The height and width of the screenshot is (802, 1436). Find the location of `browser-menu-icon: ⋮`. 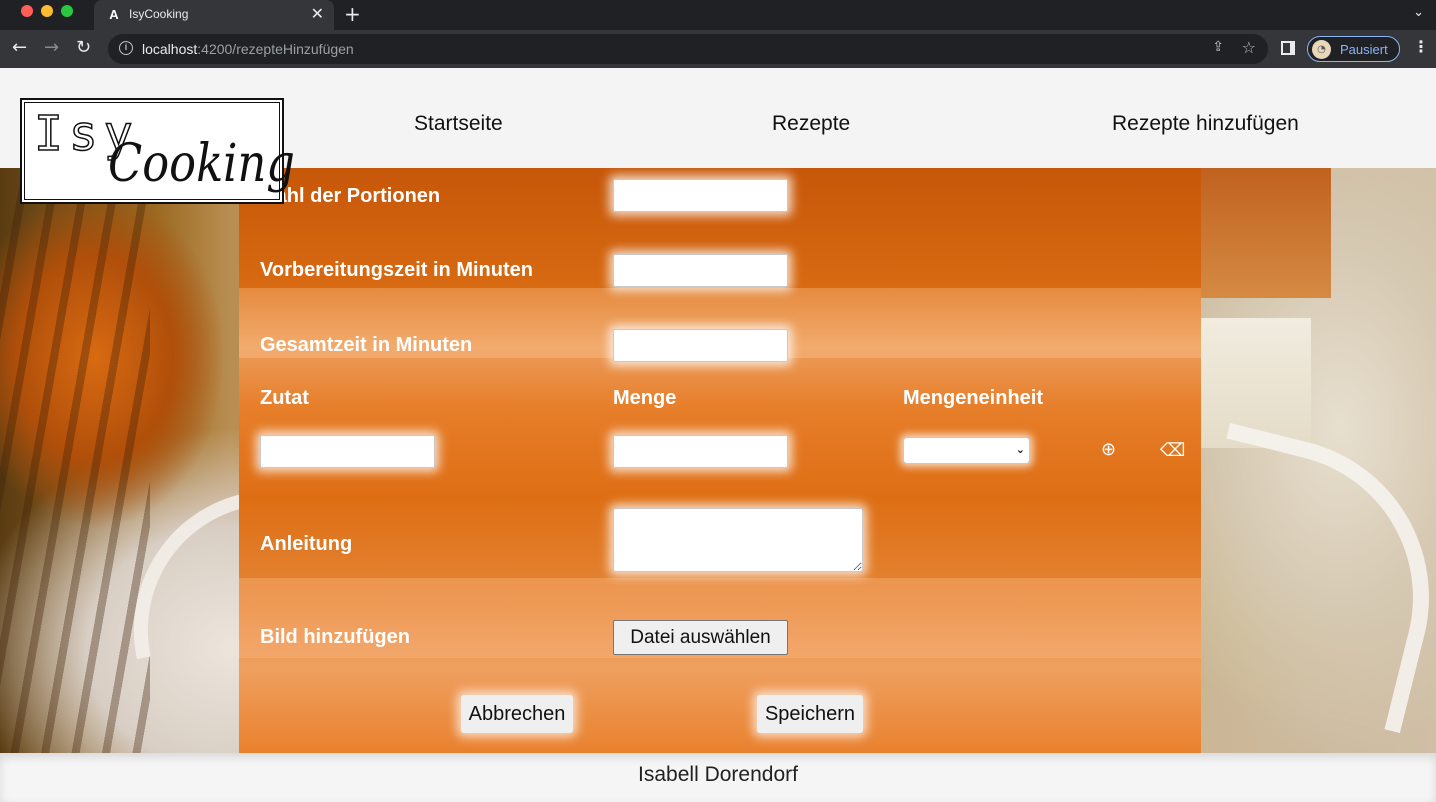

browser-menu-icon: ⋮ is located at coordinates (1421, 47).